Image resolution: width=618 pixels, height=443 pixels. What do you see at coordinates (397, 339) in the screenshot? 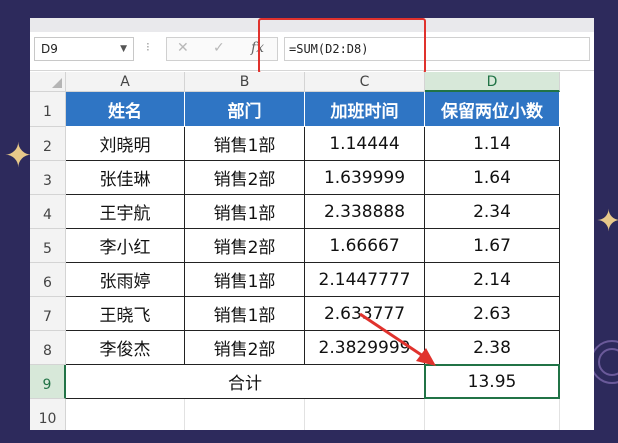
I see `arrow-annotation` at bounding box center [397, 339].